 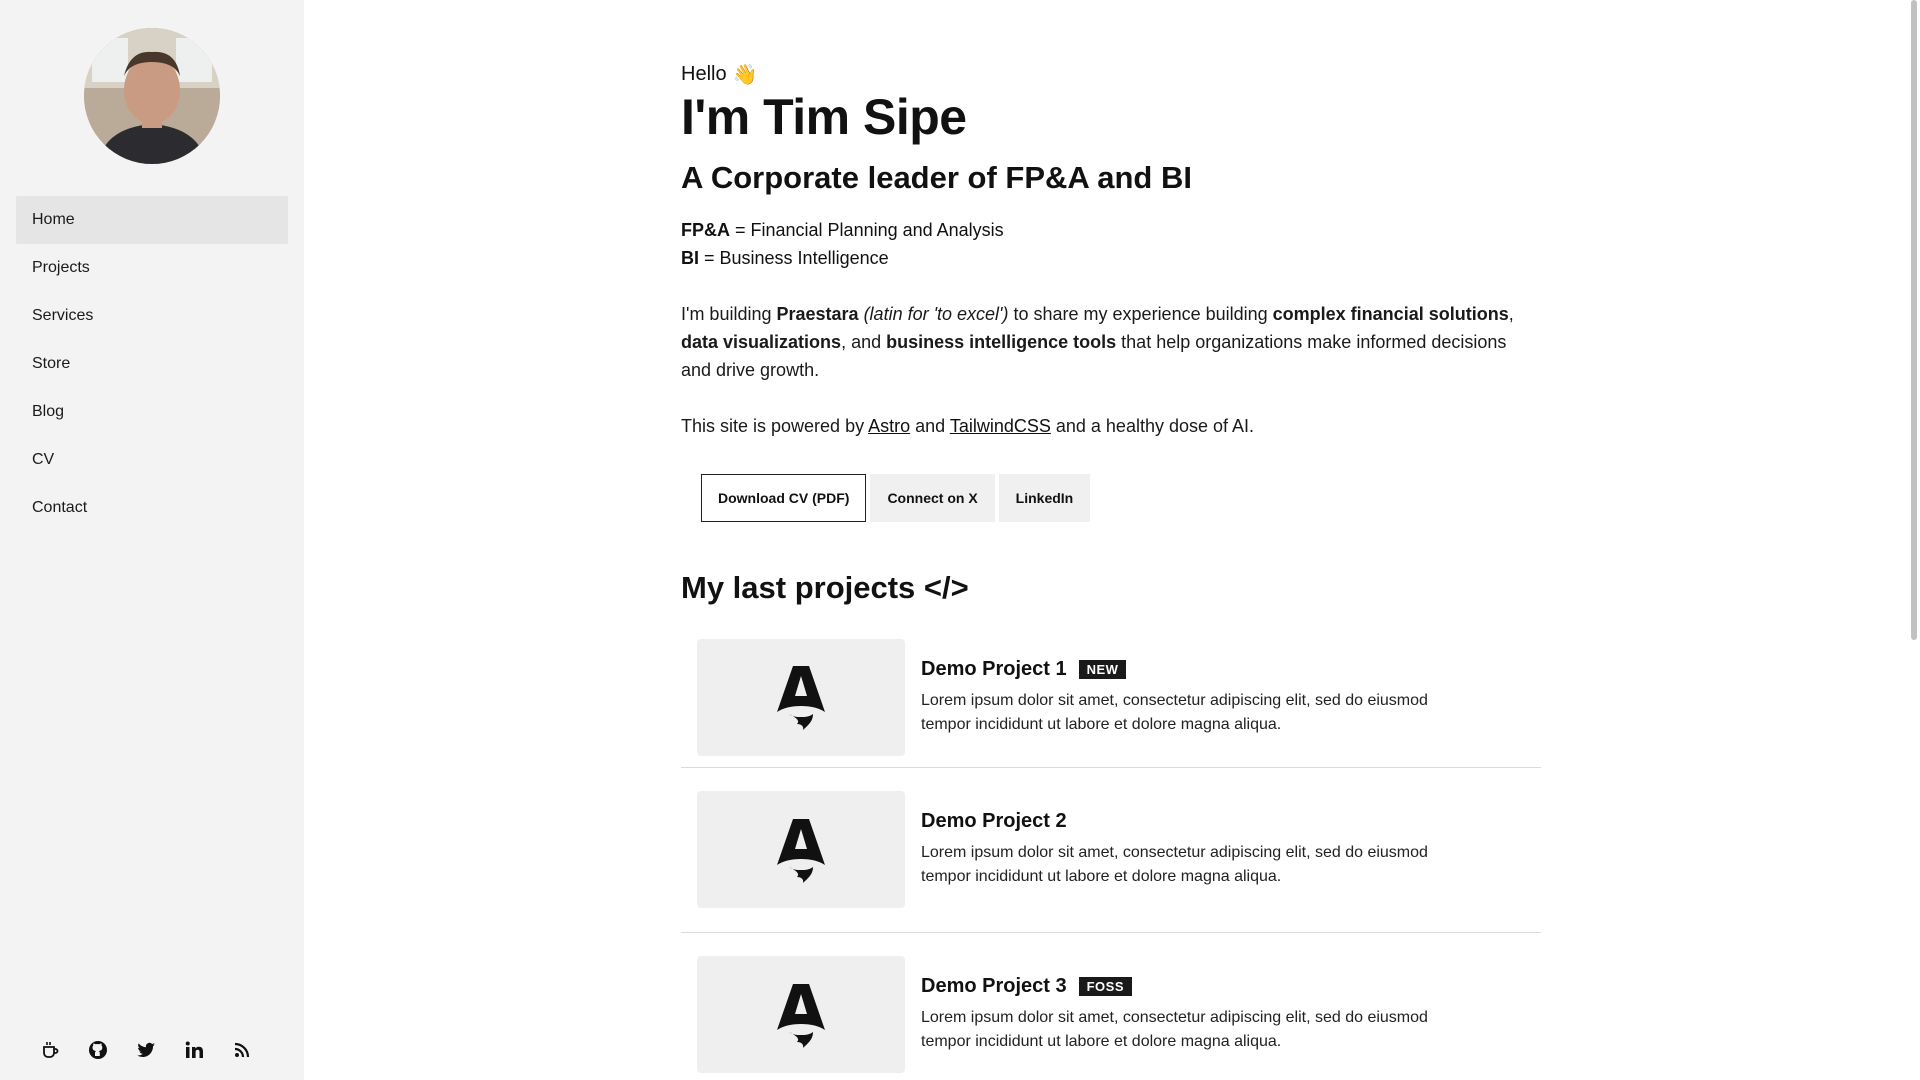 I want to click on github-icon, so click(x=98, y=1050).